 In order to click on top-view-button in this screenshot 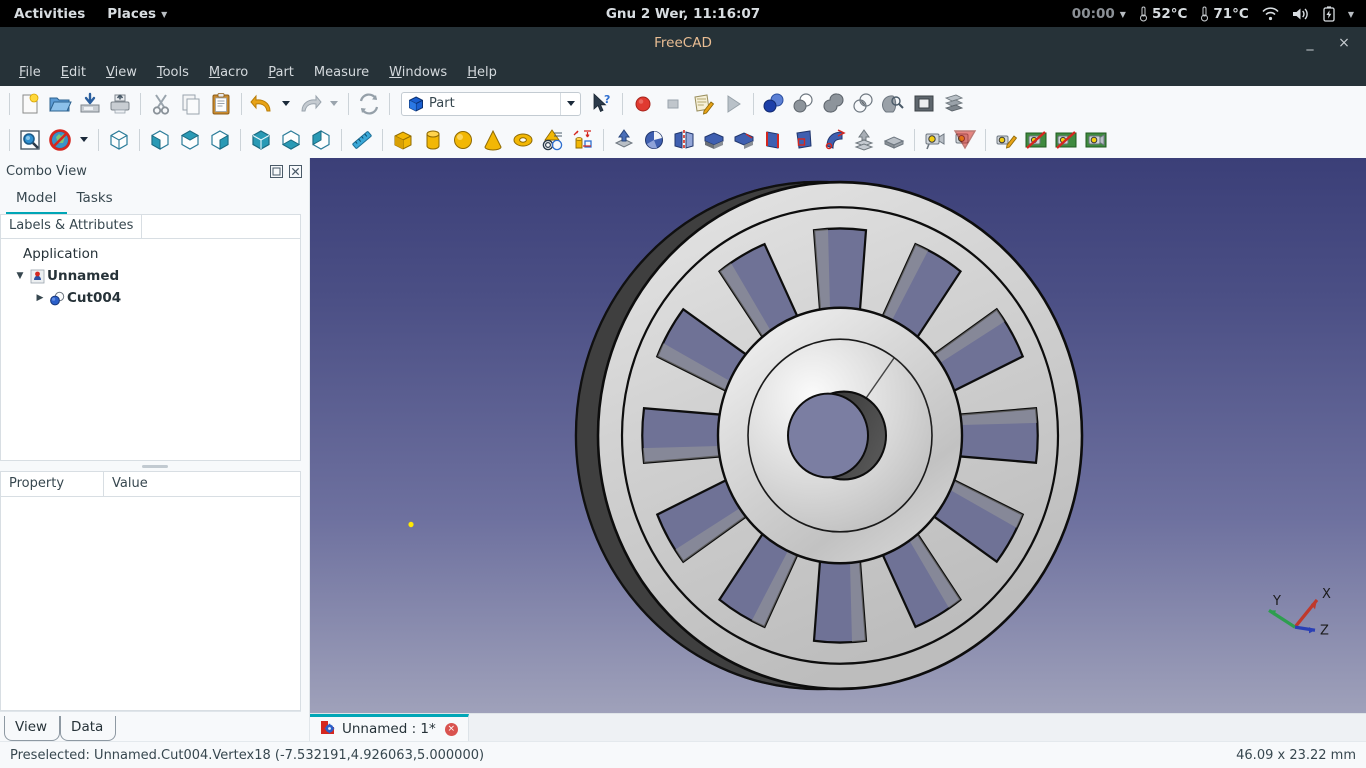, I will do `click(190, 140)`.